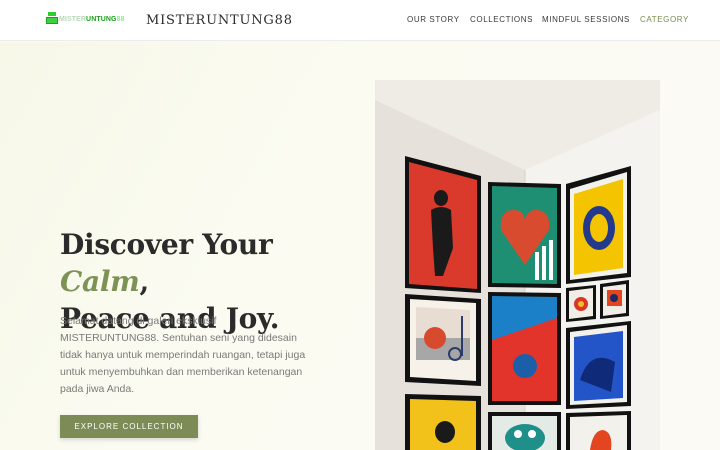  Describe the element at coordinates (443, 422) in the screenshot. I see `frame-yellow-figure` at that location.